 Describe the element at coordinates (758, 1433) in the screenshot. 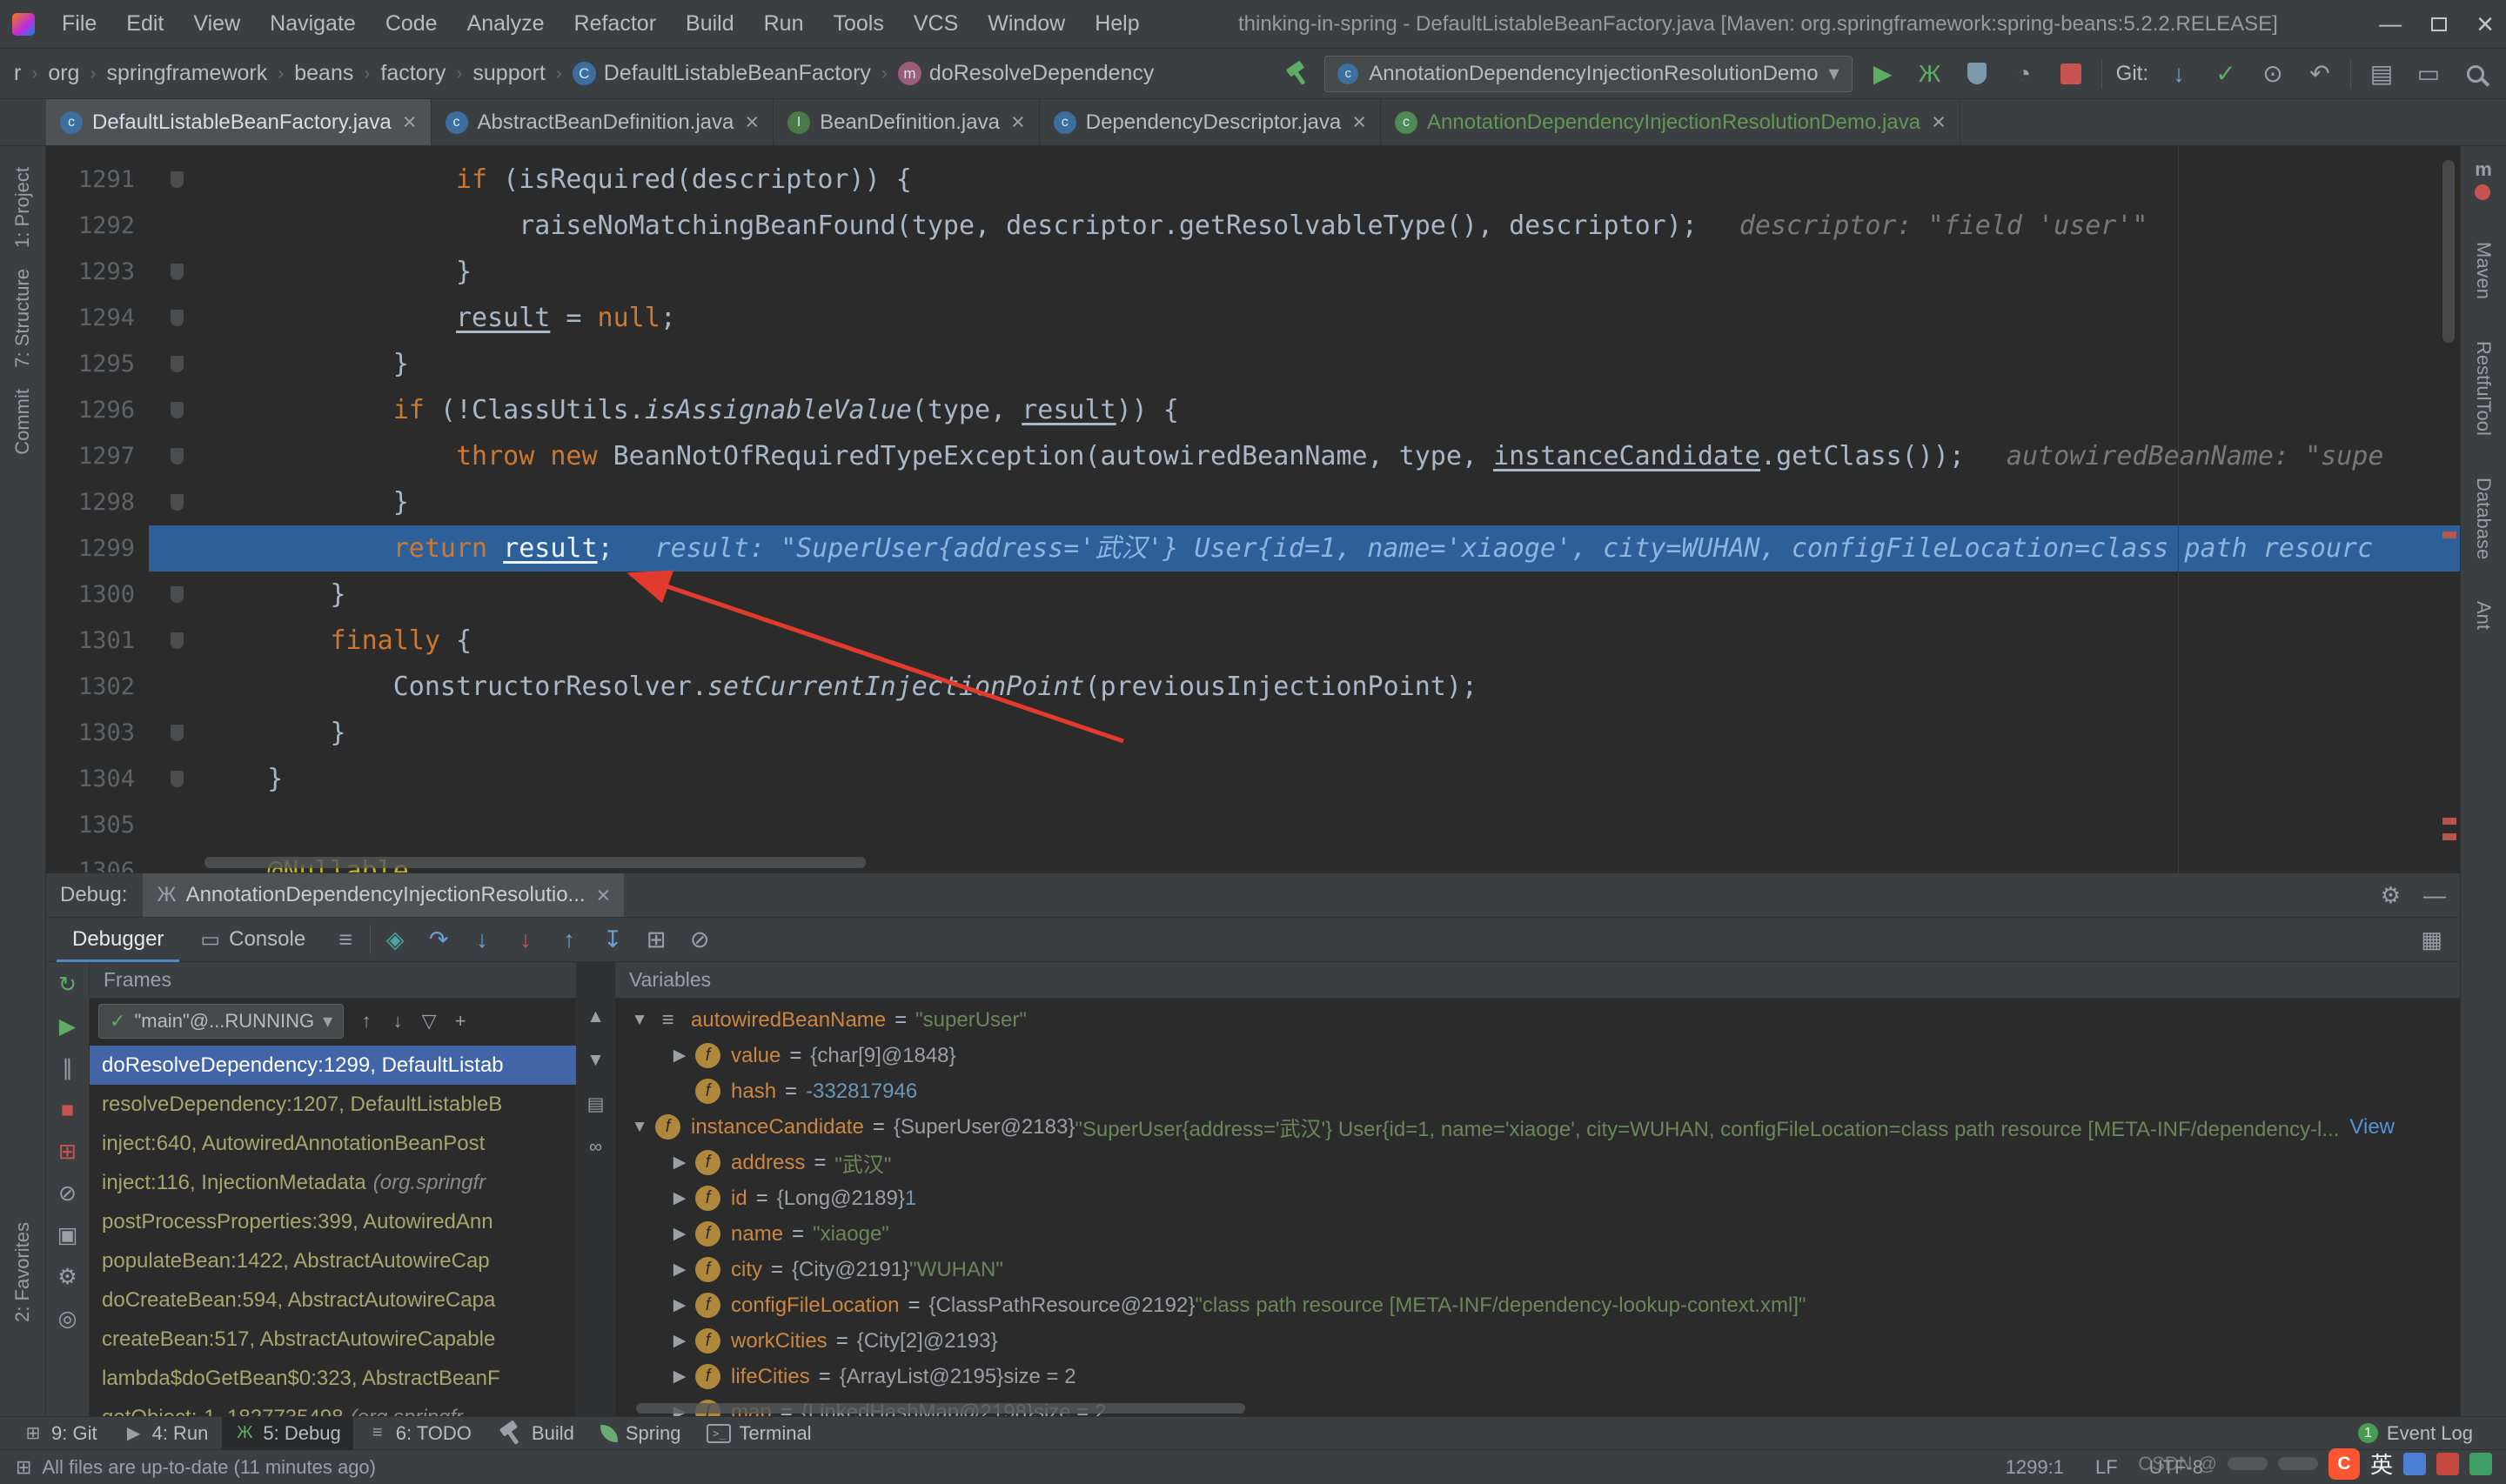

I see `toolwindow-button-terminal: >_ Terminal` at that location.